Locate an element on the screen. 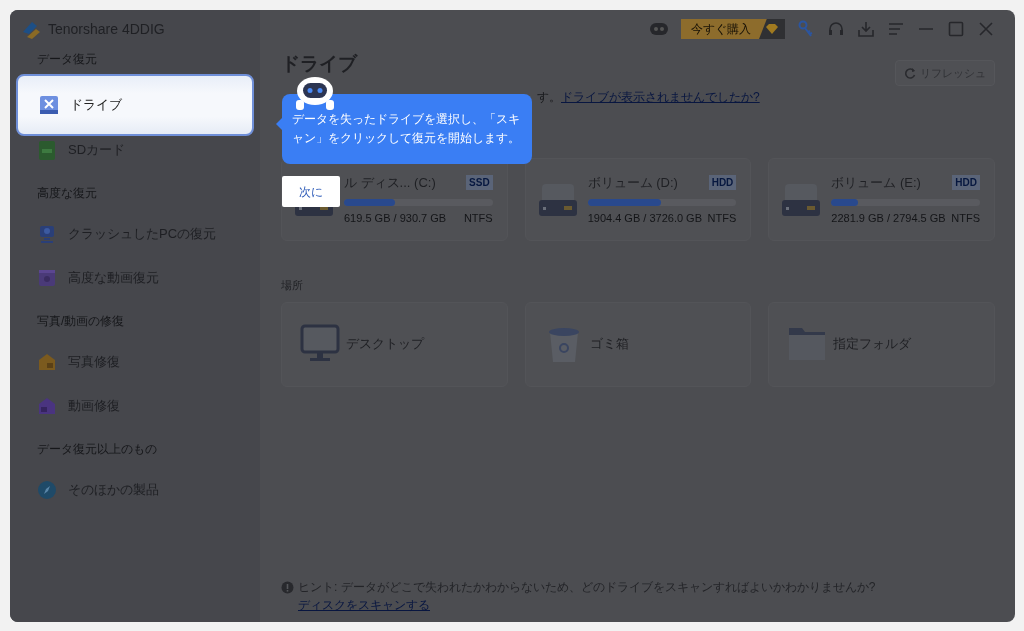  drive-type-badge: SSD is located at coordinates (479, 183).